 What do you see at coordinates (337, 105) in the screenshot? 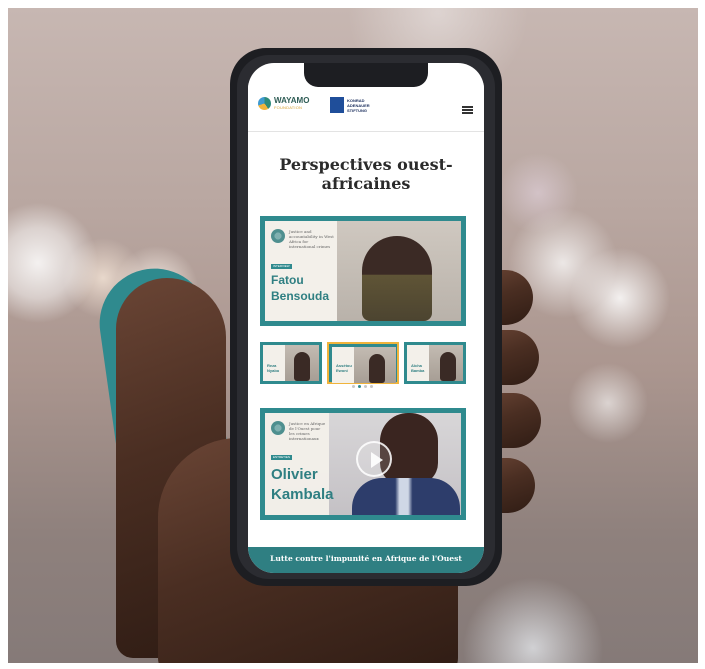
I see `kas-logo-icon` at bounding box center [337, 105].